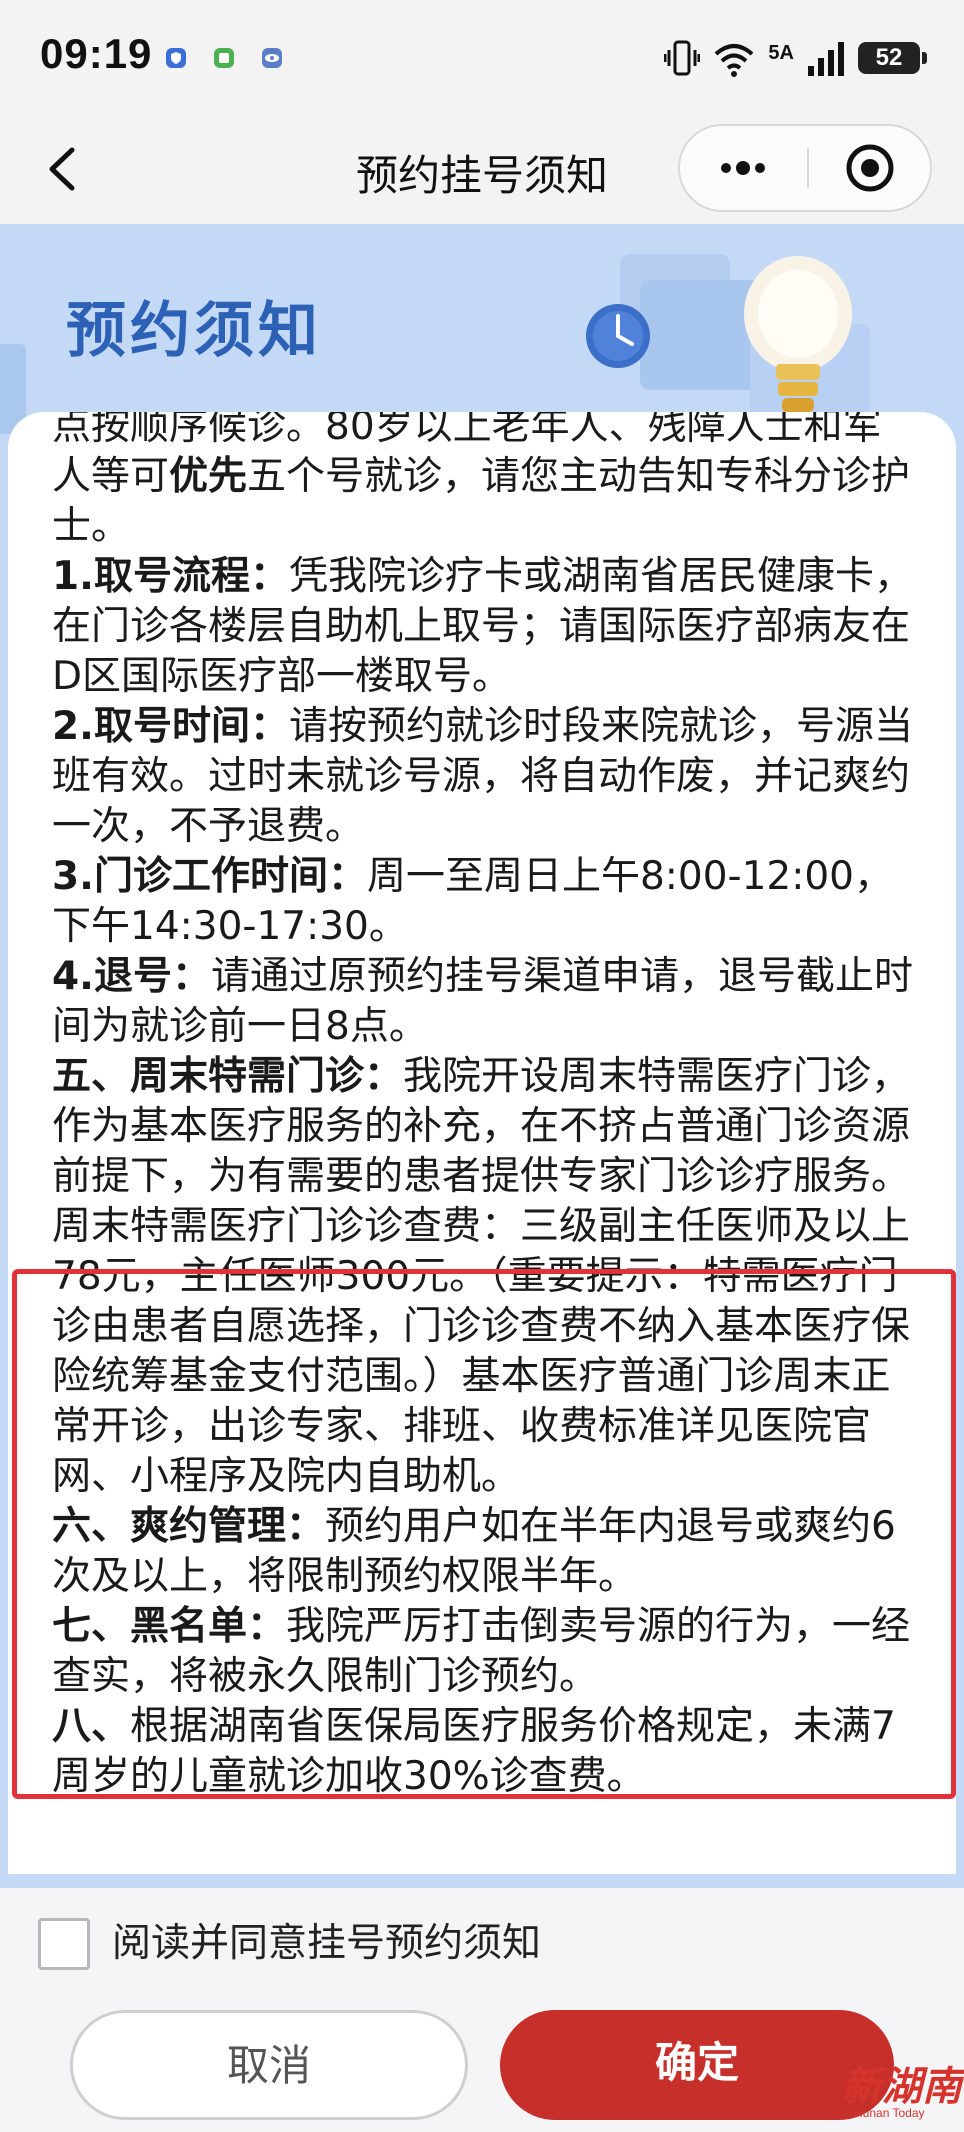 The width and height of the screenshot is (964, 2132). What do you see at coordinates (208, 476) in the screenshot?
I see `notice-heading-text: 优先` at bounding box center [208, 476].